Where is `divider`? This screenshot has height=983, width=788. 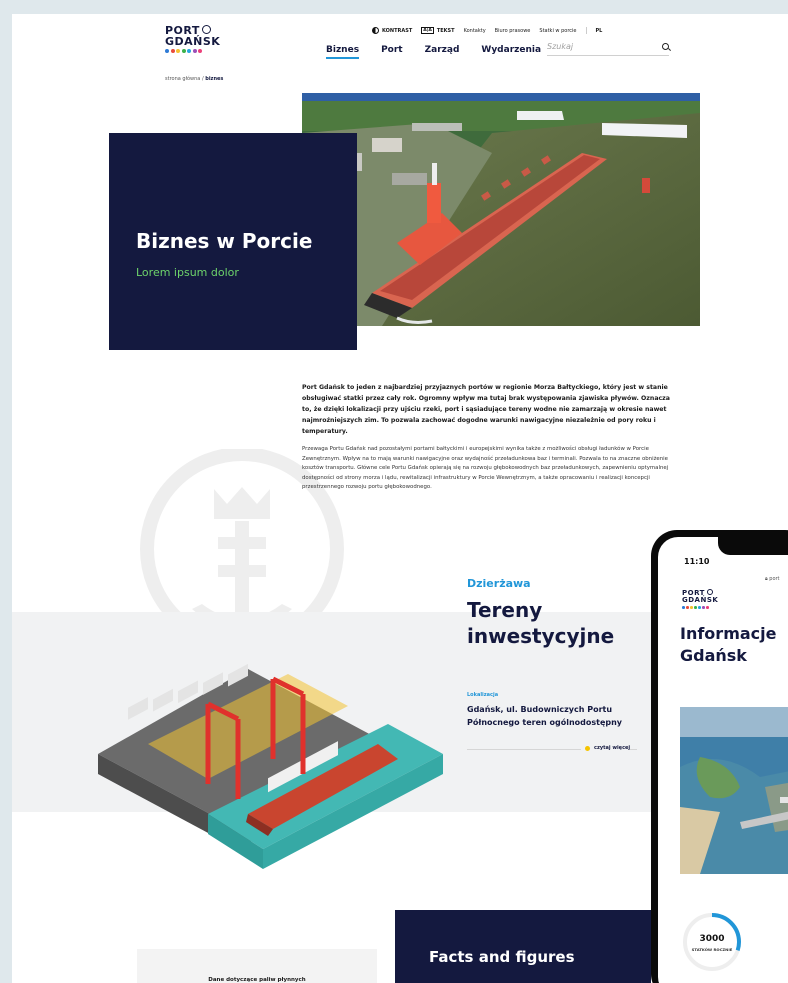
divider is located at coordinates (586, 30).